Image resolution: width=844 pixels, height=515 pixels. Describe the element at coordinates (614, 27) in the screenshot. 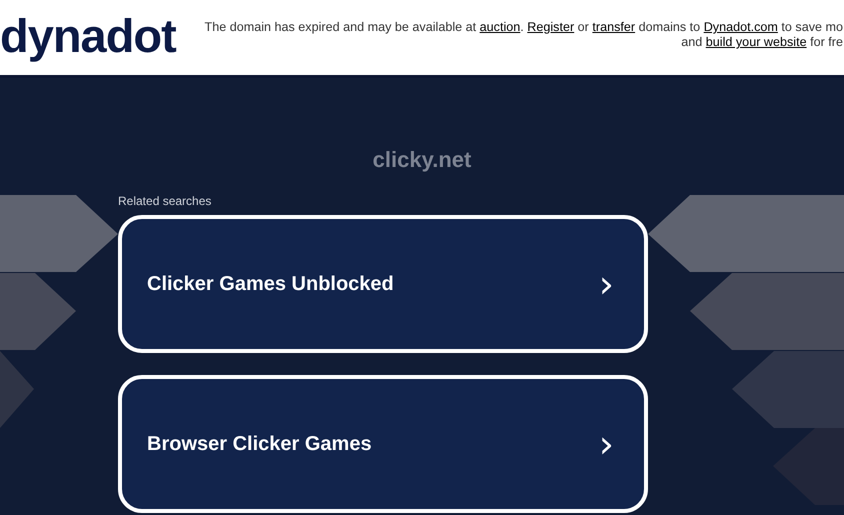

I see `notice-link: transfer` at that location.